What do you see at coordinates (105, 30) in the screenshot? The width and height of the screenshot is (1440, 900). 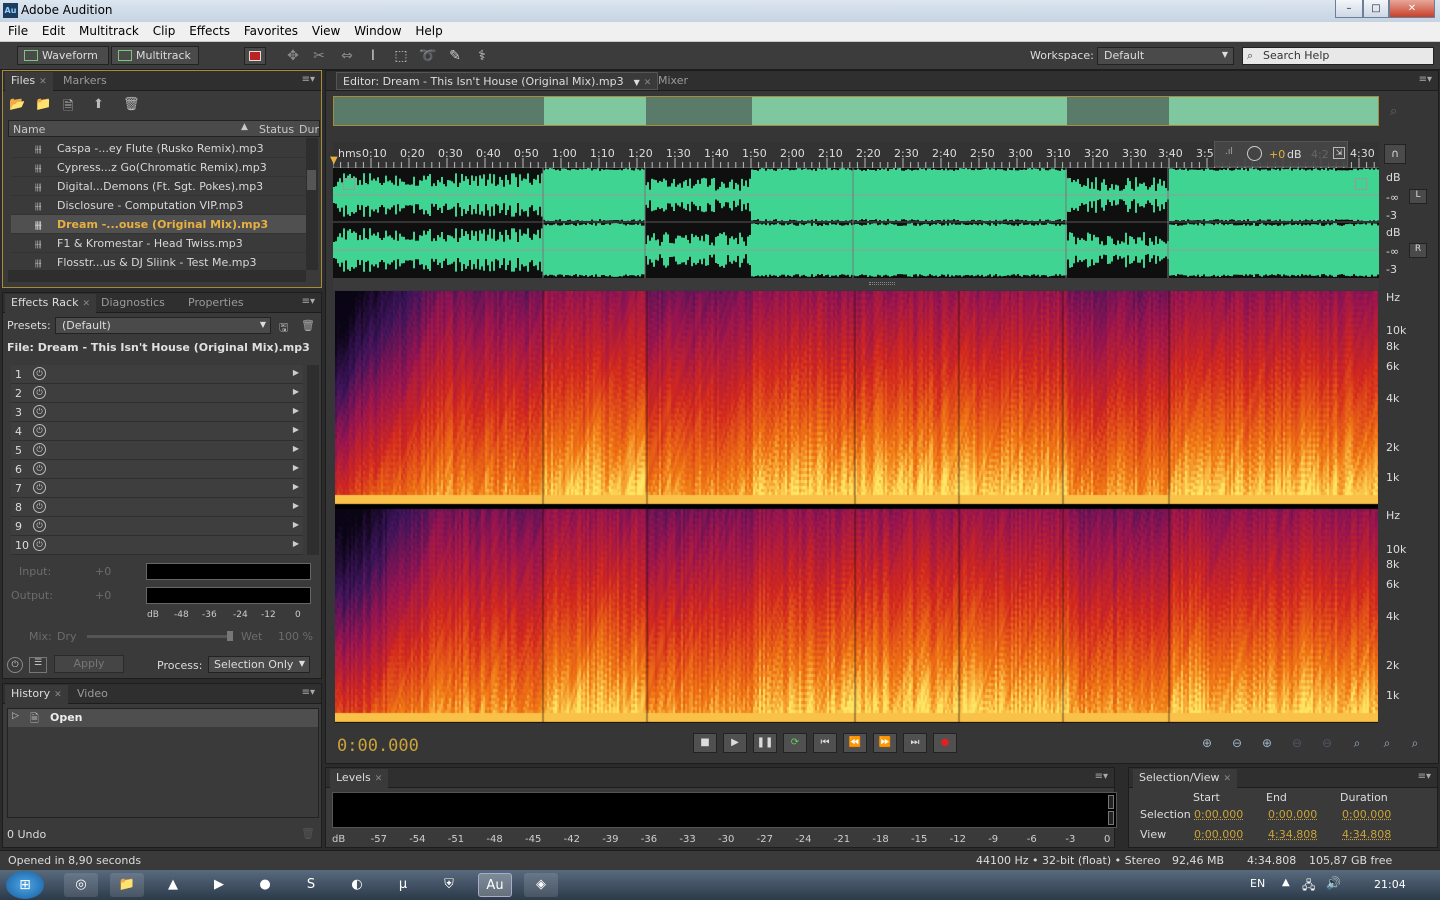 I see `menu-multitrack: Multitrack` at bounding box center [105, 30].